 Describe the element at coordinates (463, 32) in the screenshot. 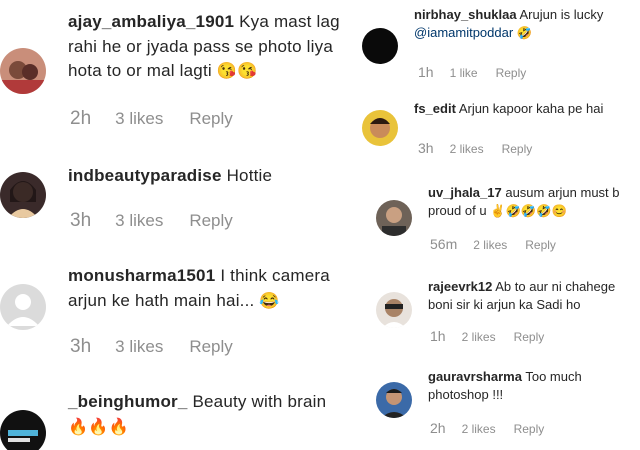

I see `mention-link: @iamamitpoddar` at that location.